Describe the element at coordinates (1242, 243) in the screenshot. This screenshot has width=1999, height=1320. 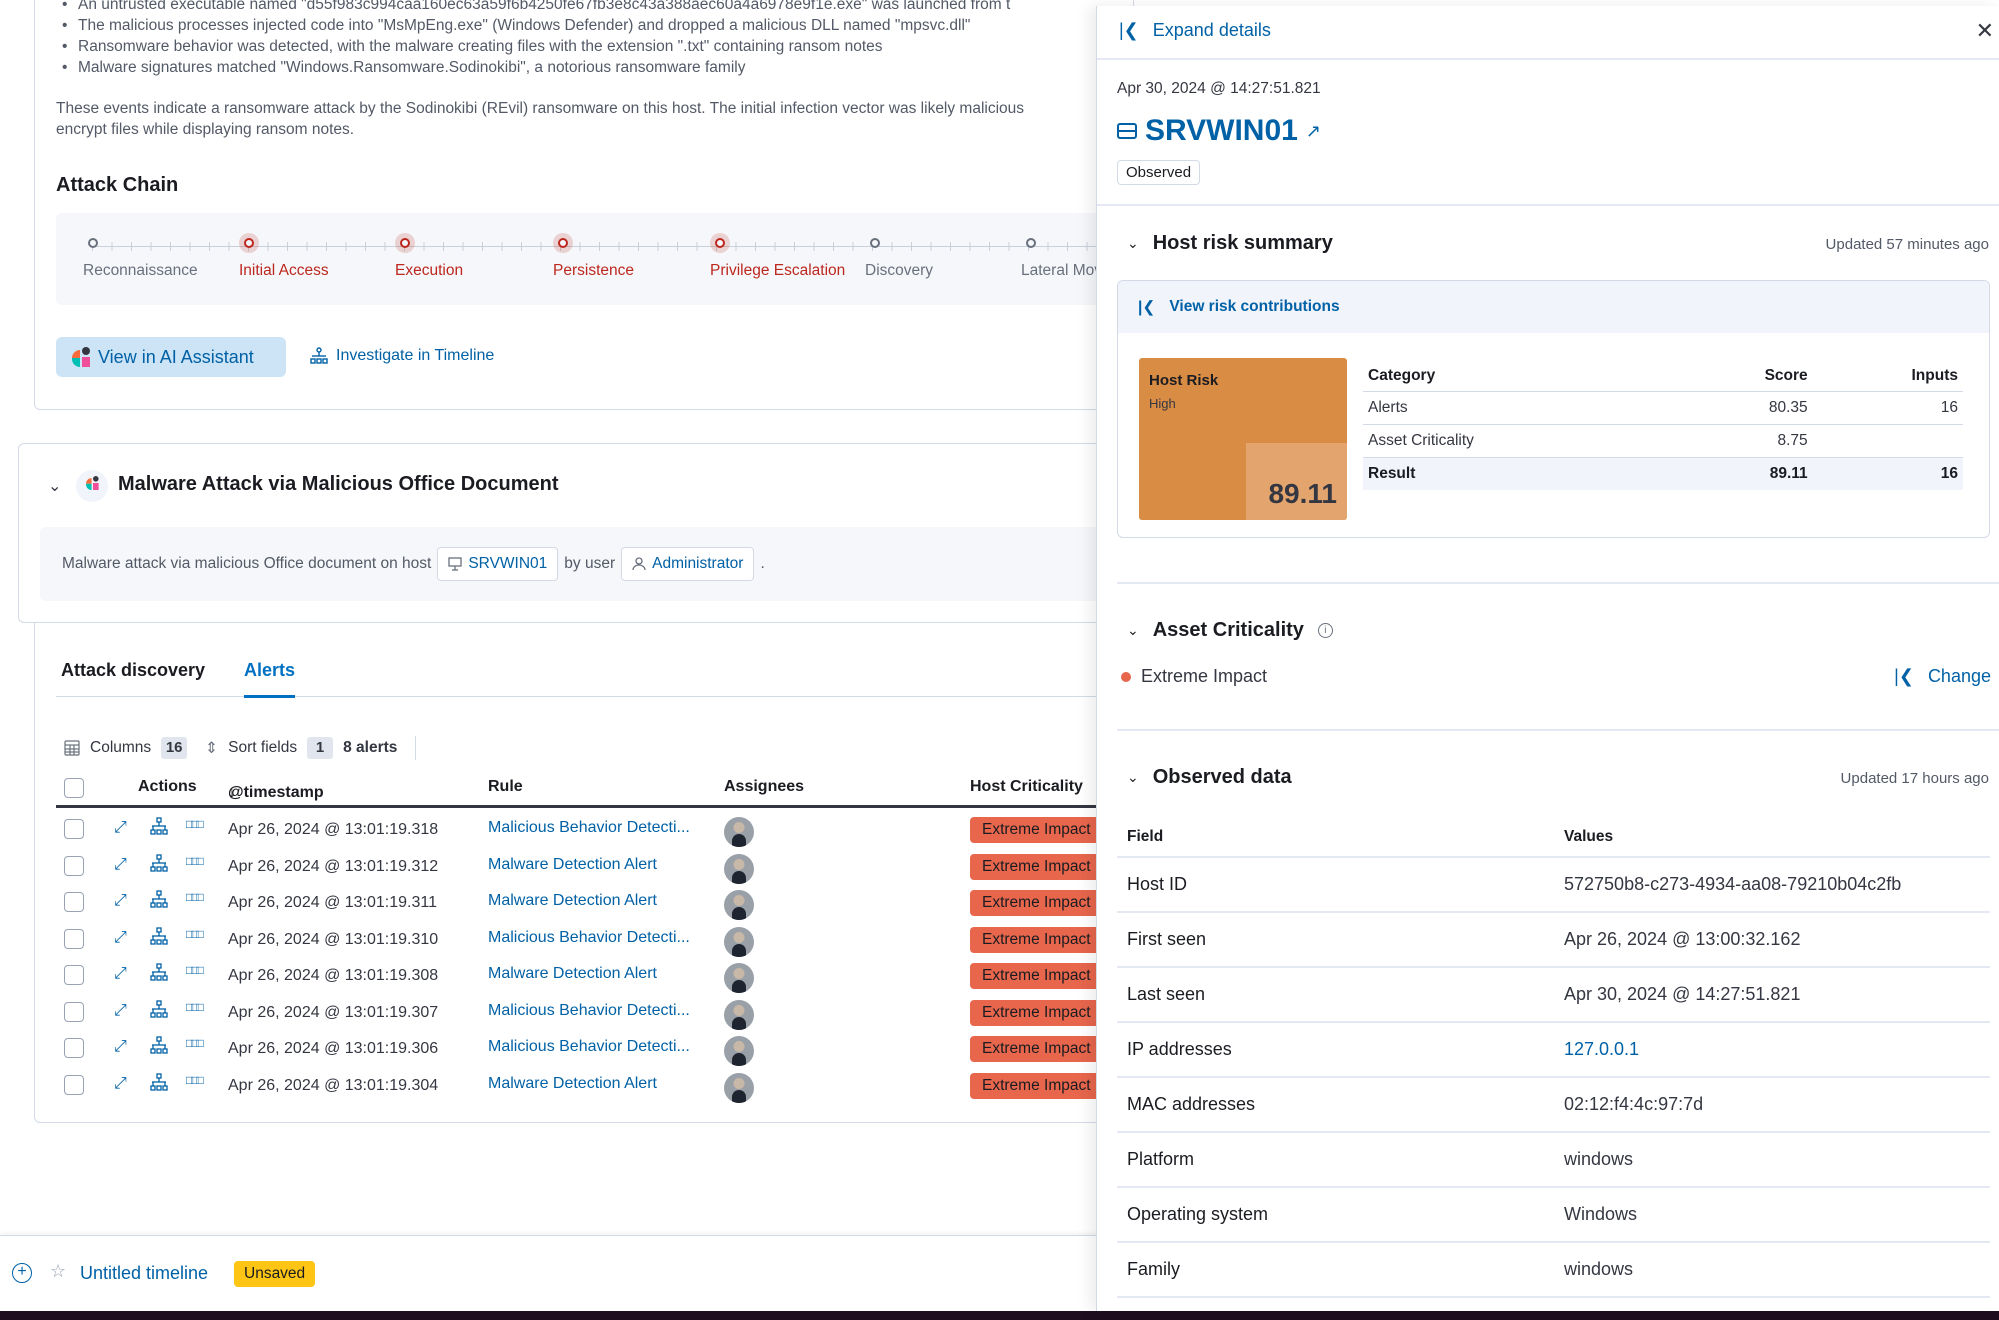
I see `host-risk-summary-title: Host risk summary` at that location.